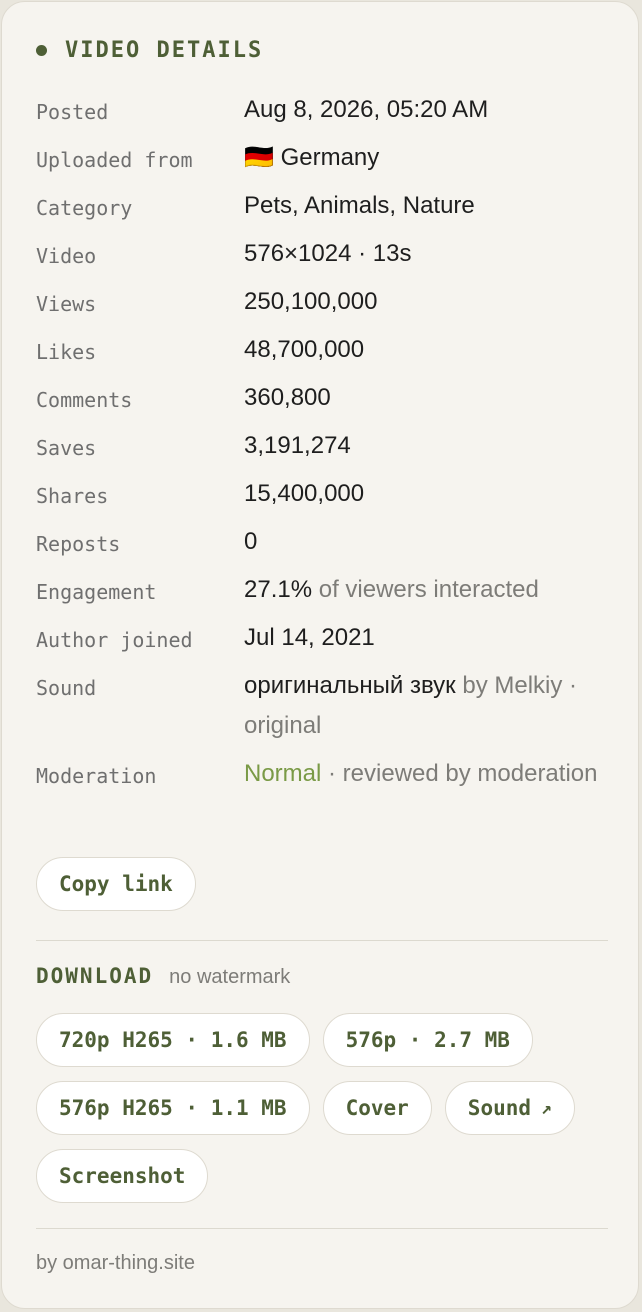 This screenshot has width=642, height=1312. I want to click on detail-value: 15,400,000, so click(304, 493).